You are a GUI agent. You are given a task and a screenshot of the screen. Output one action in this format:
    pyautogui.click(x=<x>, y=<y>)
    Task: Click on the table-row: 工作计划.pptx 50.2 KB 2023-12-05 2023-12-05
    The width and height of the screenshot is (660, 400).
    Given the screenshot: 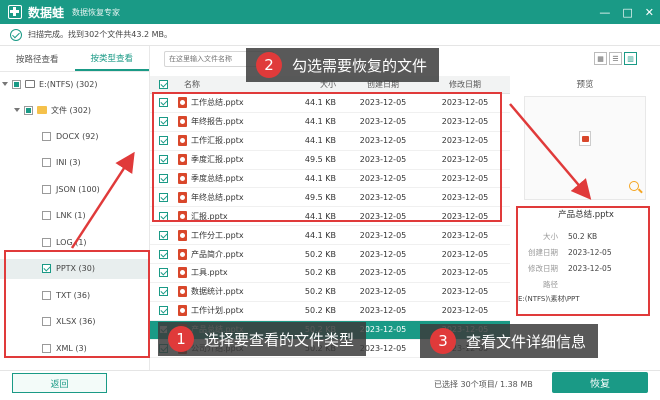 What is the action you would take?
    pyautogui.click(x=330, y=311)
    